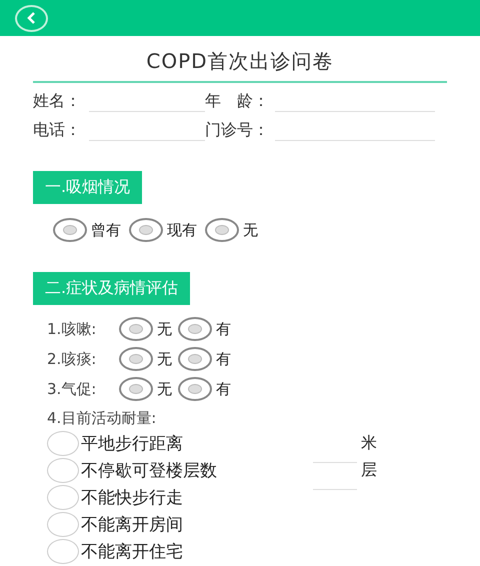 This screenshot has width=480, height=566. I want to click on section-heading: 一.吸烟情况, so click(87, 187).